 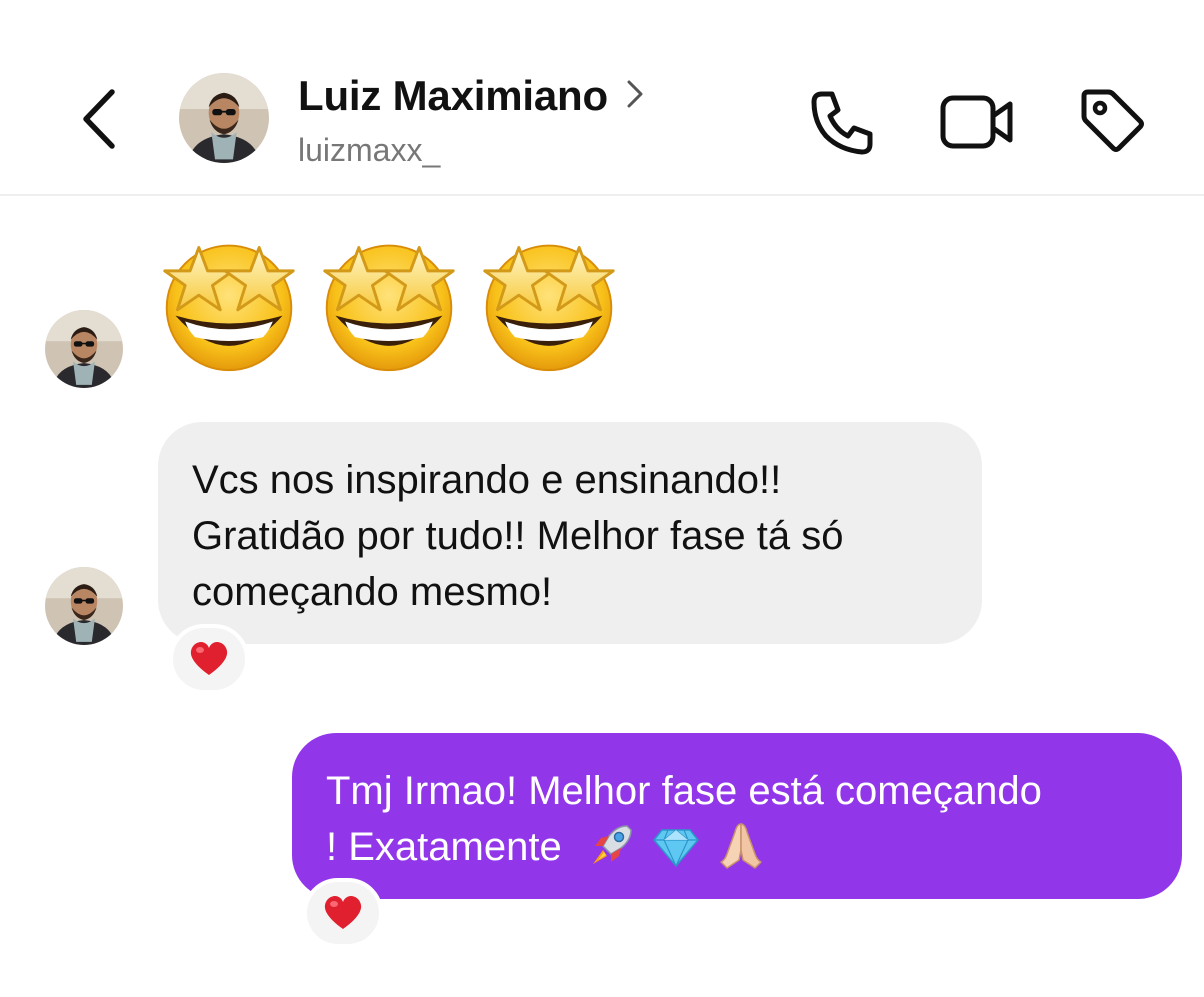 What do you see at coordinates (684, 791) in the screenshot?
I see `message-line: Tmj Irmao! Melhor fase está começando` at bounding box center [684, 791].